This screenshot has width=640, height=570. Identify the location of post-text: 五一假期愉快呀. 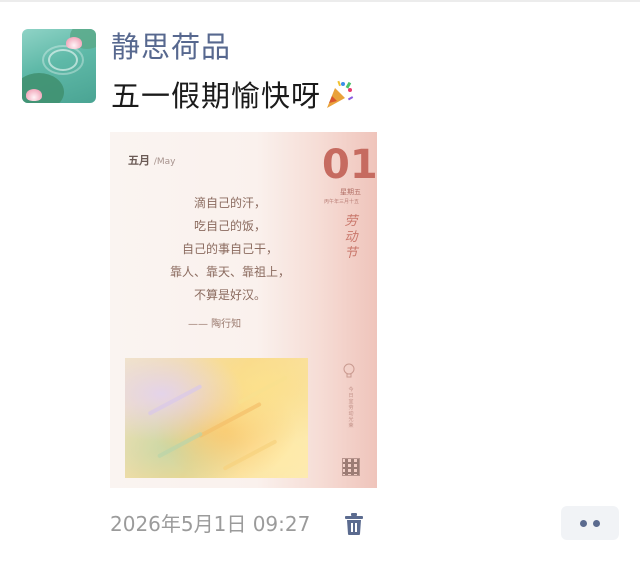
(233, 98).